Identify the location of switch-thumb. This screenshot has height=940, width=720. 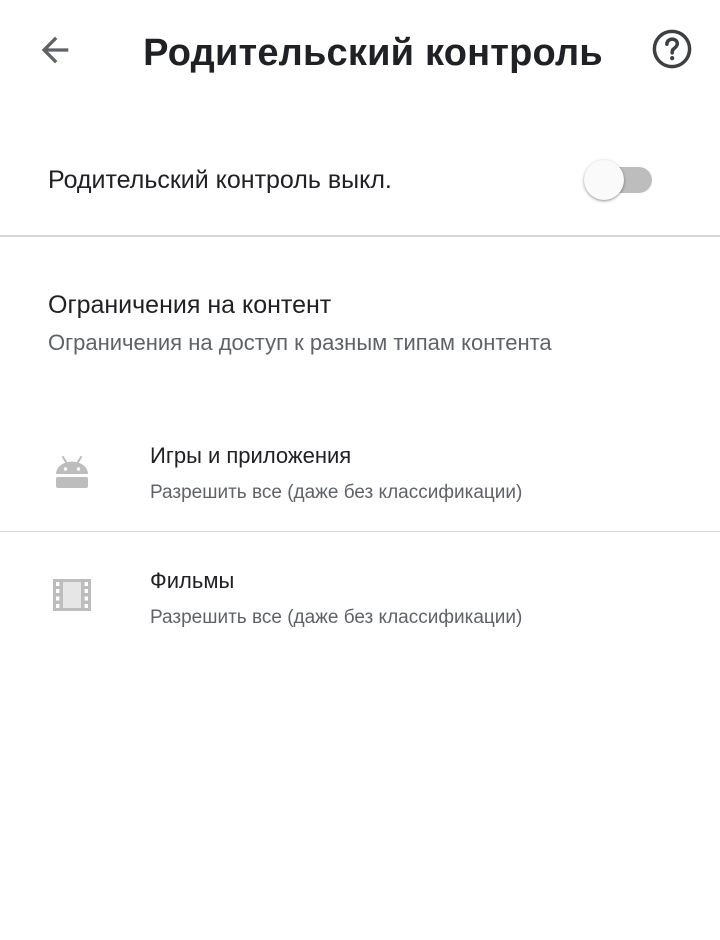
(604, 180).